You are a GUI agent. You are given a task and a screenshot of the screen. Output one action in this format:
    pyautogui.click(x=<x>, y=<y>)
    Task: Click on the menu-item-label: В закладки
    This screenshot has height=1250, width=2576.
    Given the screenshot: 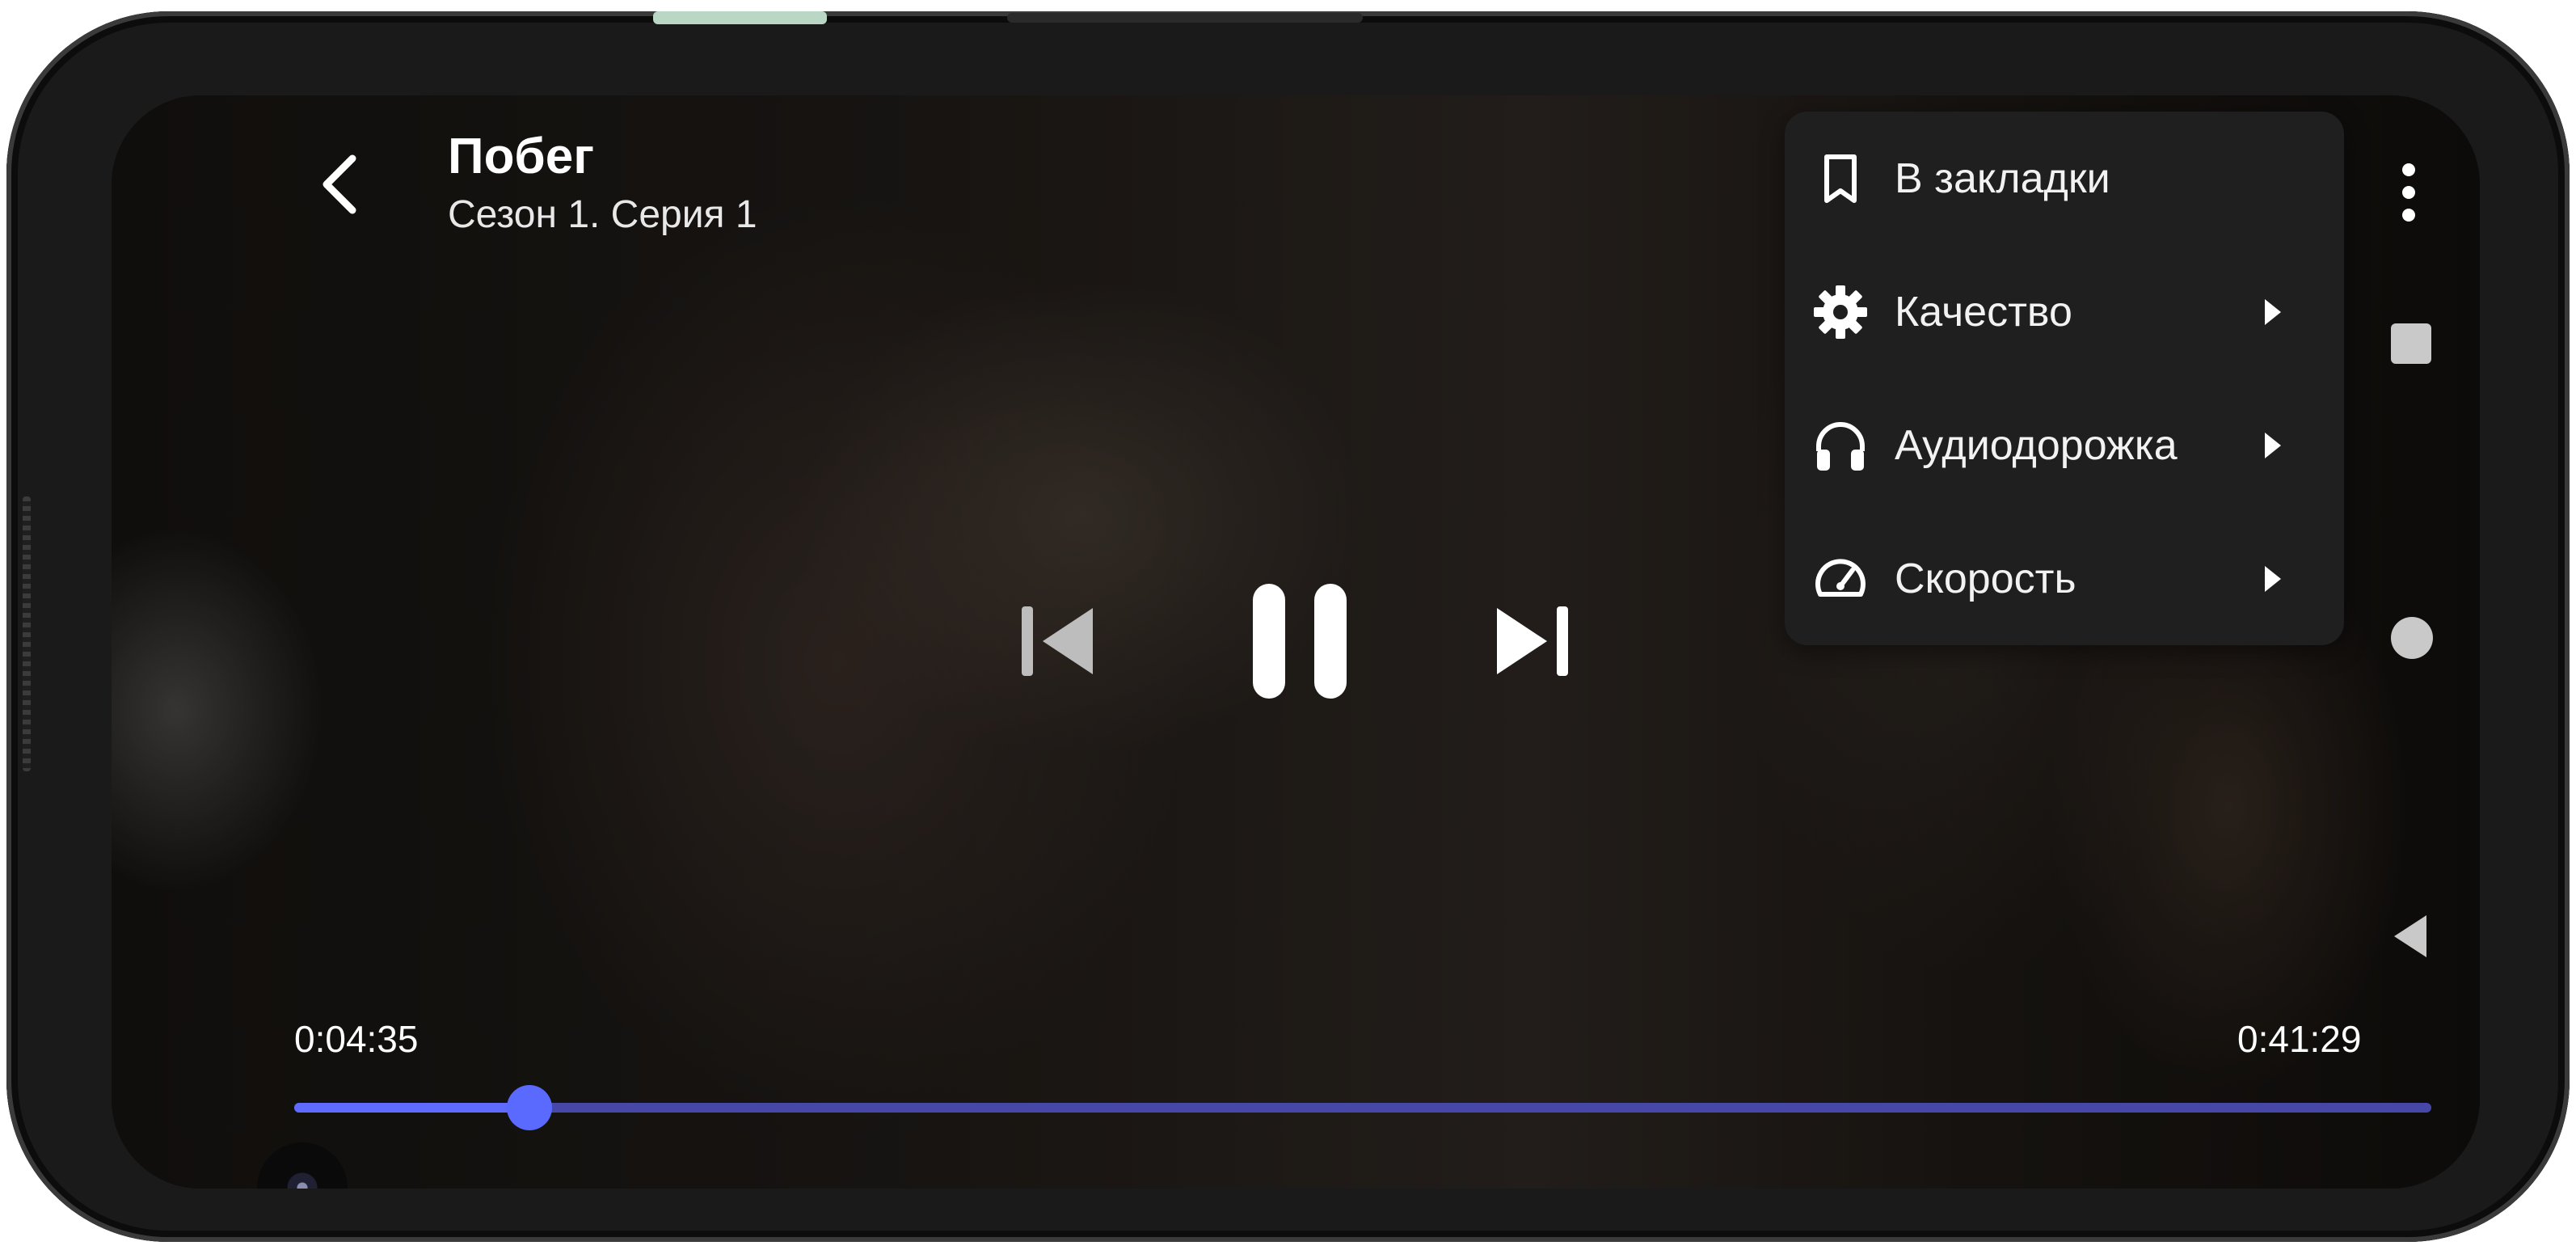 What is the action you would take?
    pyautogui.click(x=2002, y=178)
    